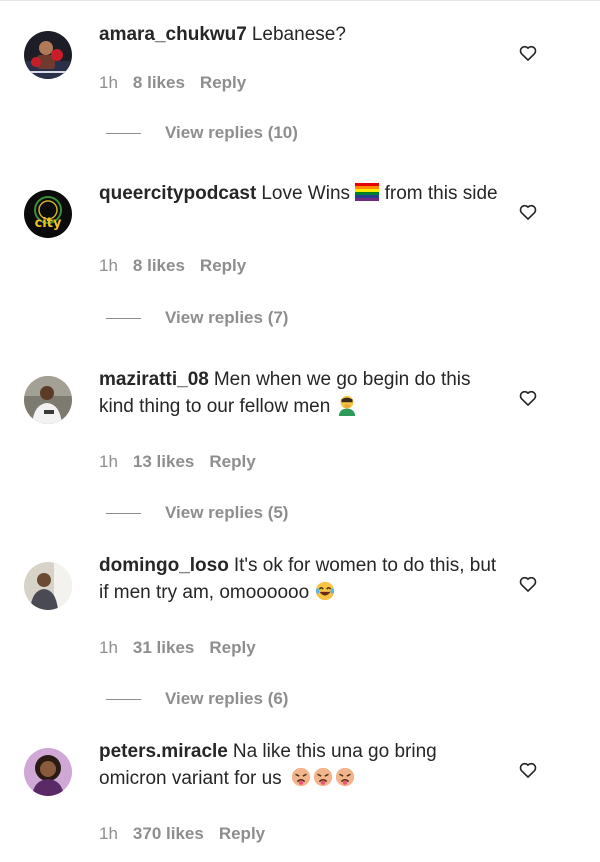 The width and height of the screenshot is (600, 862). What do you see at coordinates (163, 647) in the screenshot?
I see `comment-likes: 31 likes` at bounding box center [163, 647].